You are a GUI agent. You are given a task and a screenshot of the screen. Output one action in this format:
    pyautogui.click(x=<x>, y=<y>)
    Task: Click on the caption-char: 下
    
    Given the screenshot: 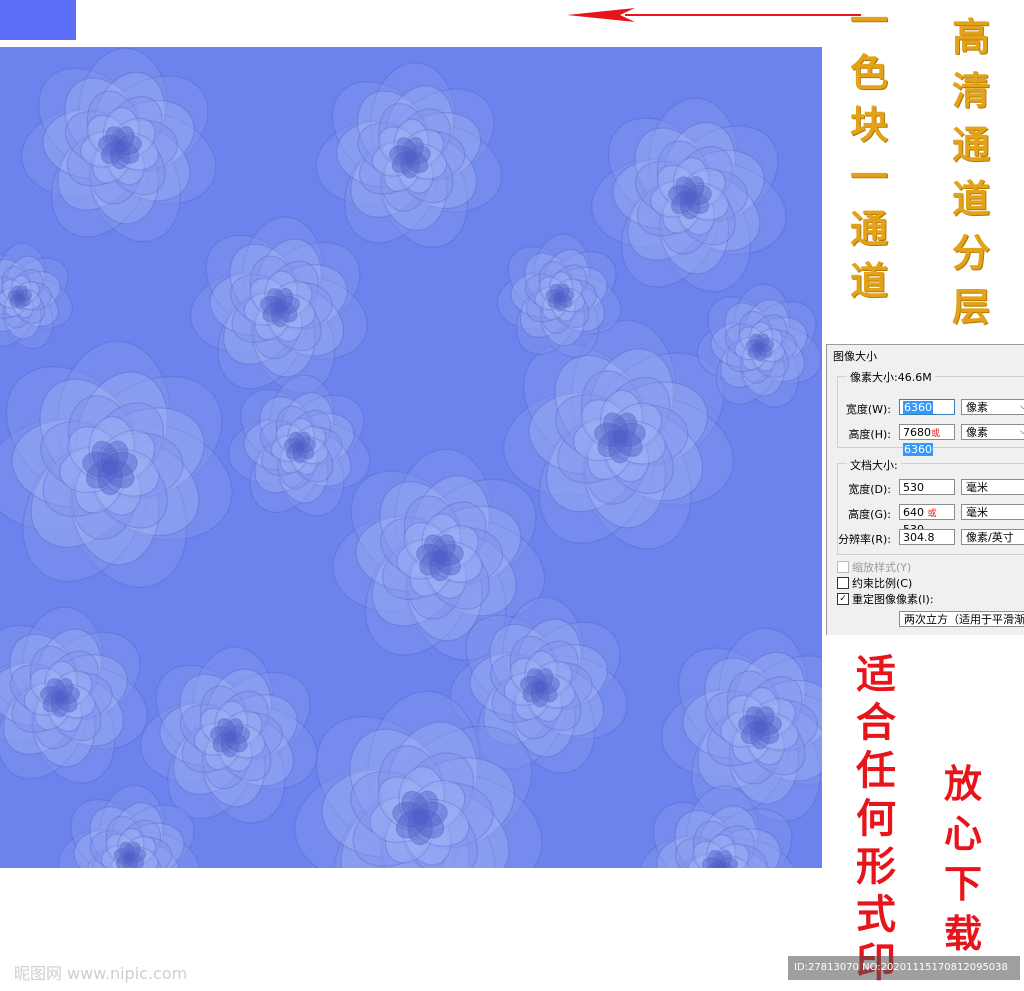 What is the action you would take?
    pyautogui.click(x=963, y=883)
    